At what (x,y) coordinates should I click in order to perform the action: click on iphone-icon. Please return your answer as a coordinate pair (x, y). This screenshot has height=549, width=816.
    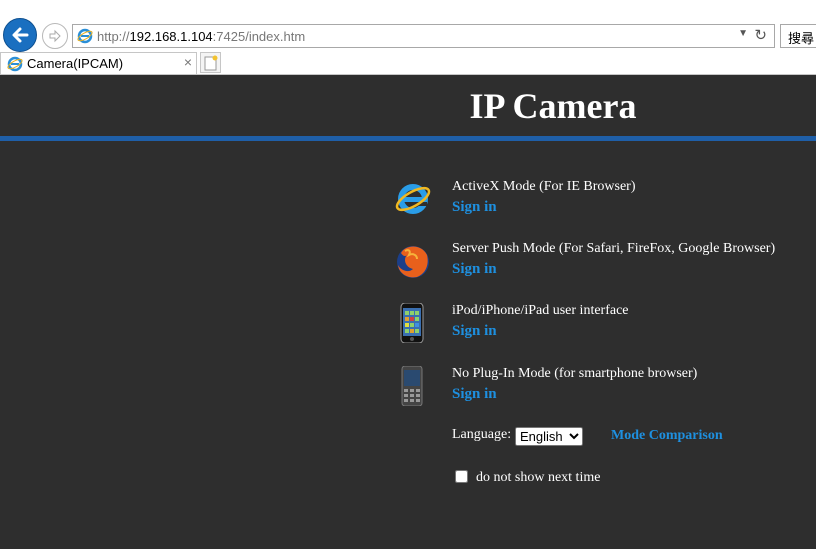
    Looking at the image, I should click on (412, 323).